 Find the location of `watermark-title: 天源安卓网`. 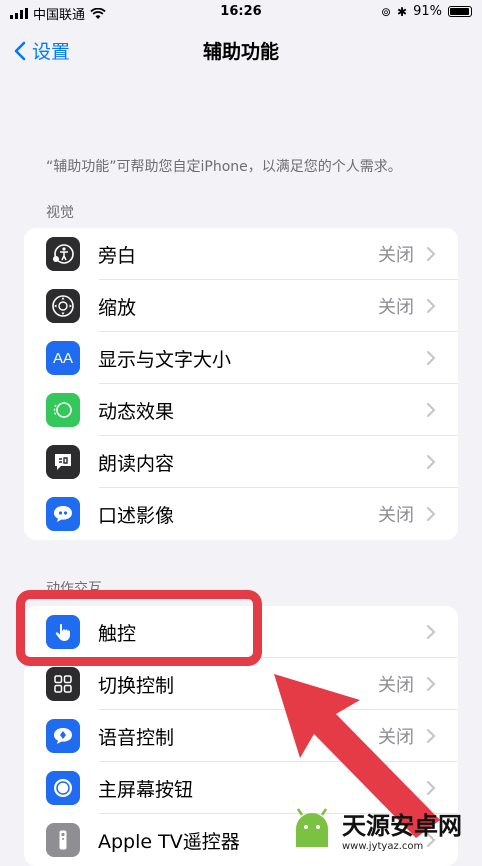

watermark-title: 天源安卓网 is located at coordinates (402, 826).